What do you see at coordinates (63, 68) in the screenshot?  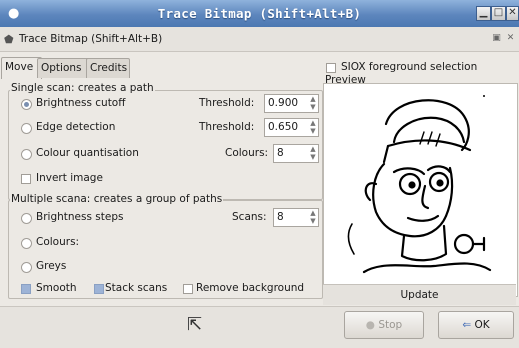 I see `tab-options: Options` at bounding box center [63, 68].